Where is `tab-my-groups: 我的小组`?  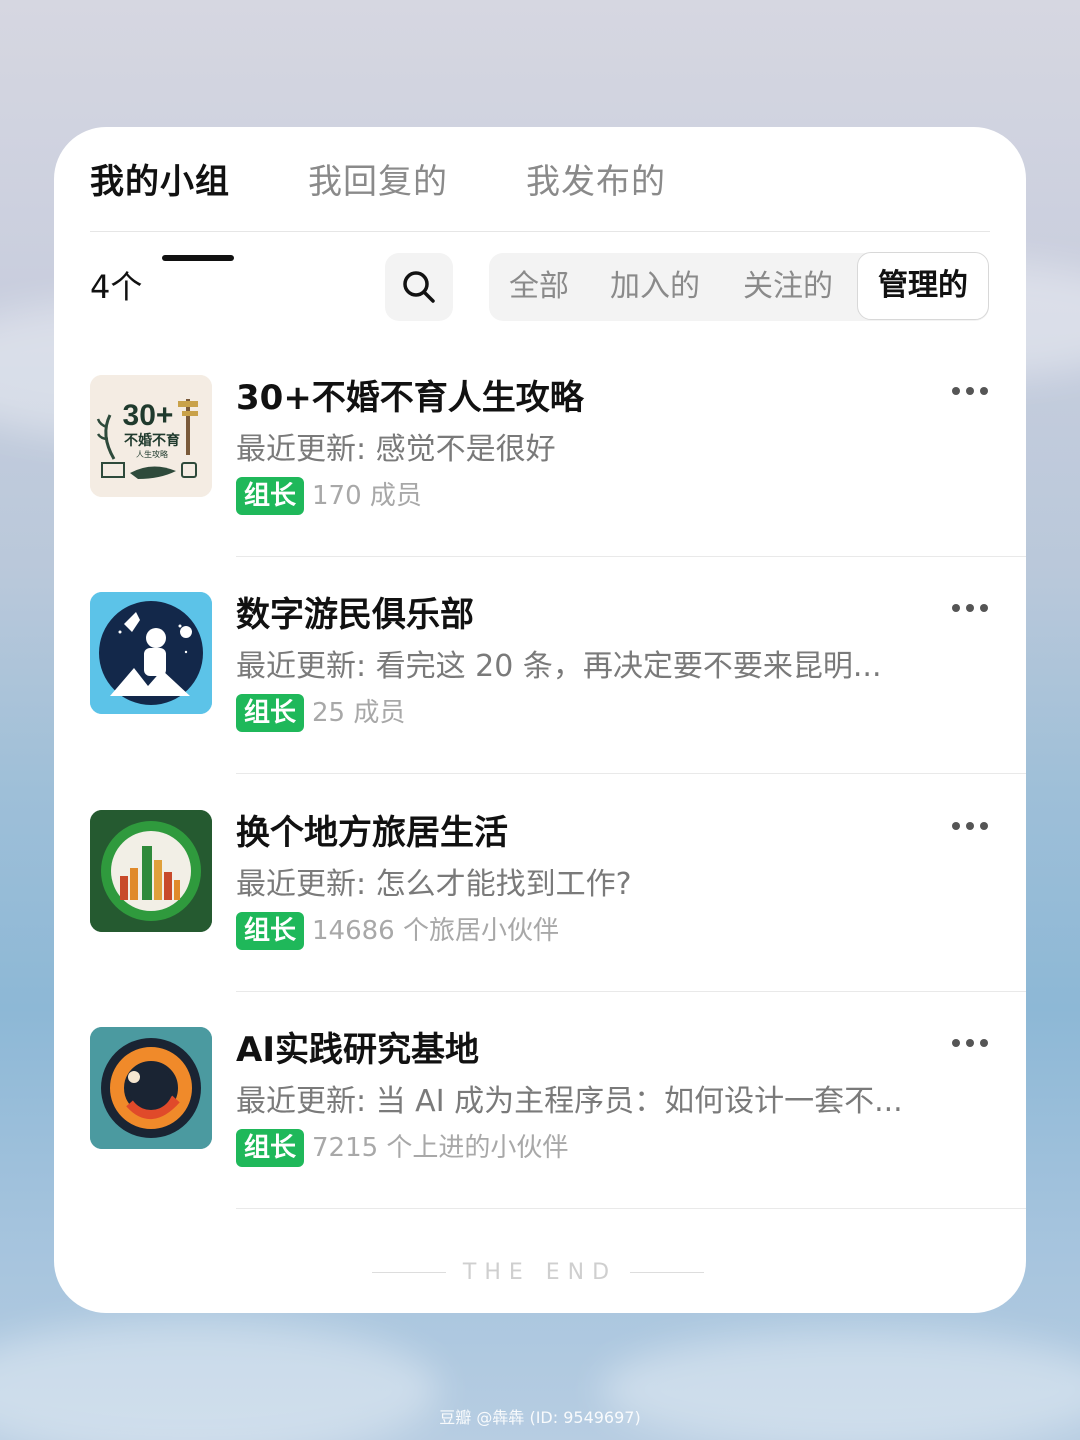
tab-my-groups: 我的小组 is located at coordinates (160, 182).